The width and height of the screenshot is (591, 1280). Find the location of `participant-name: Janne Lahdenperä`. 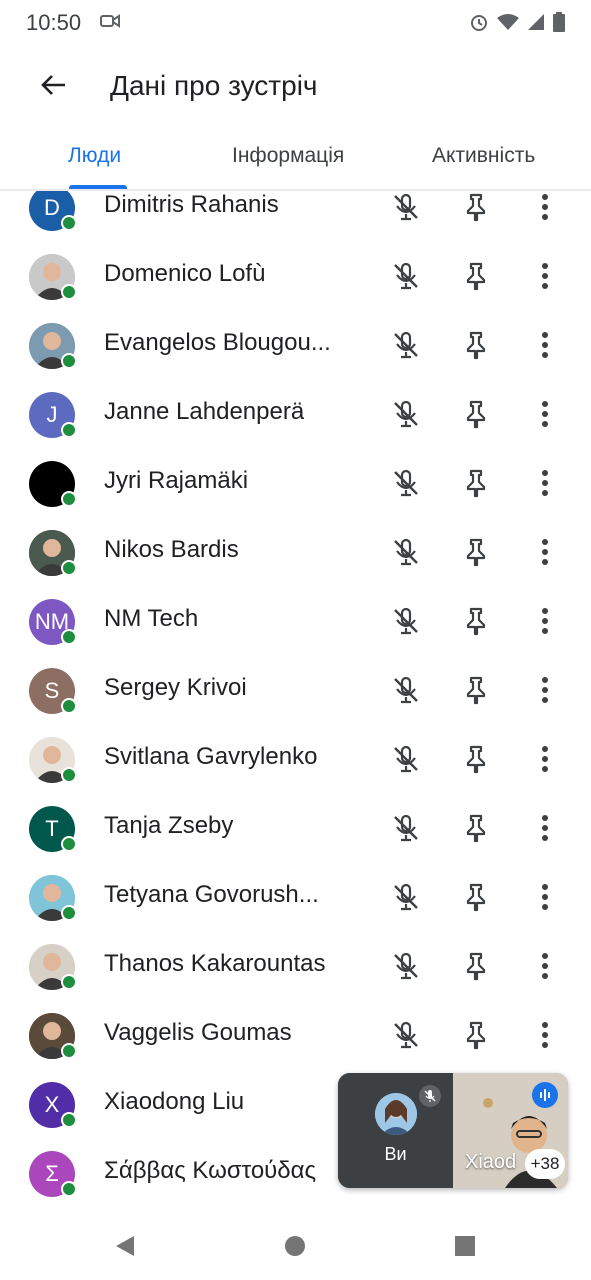

participant-name: Janne Lahdenperä is located at coordinates (204, 411).